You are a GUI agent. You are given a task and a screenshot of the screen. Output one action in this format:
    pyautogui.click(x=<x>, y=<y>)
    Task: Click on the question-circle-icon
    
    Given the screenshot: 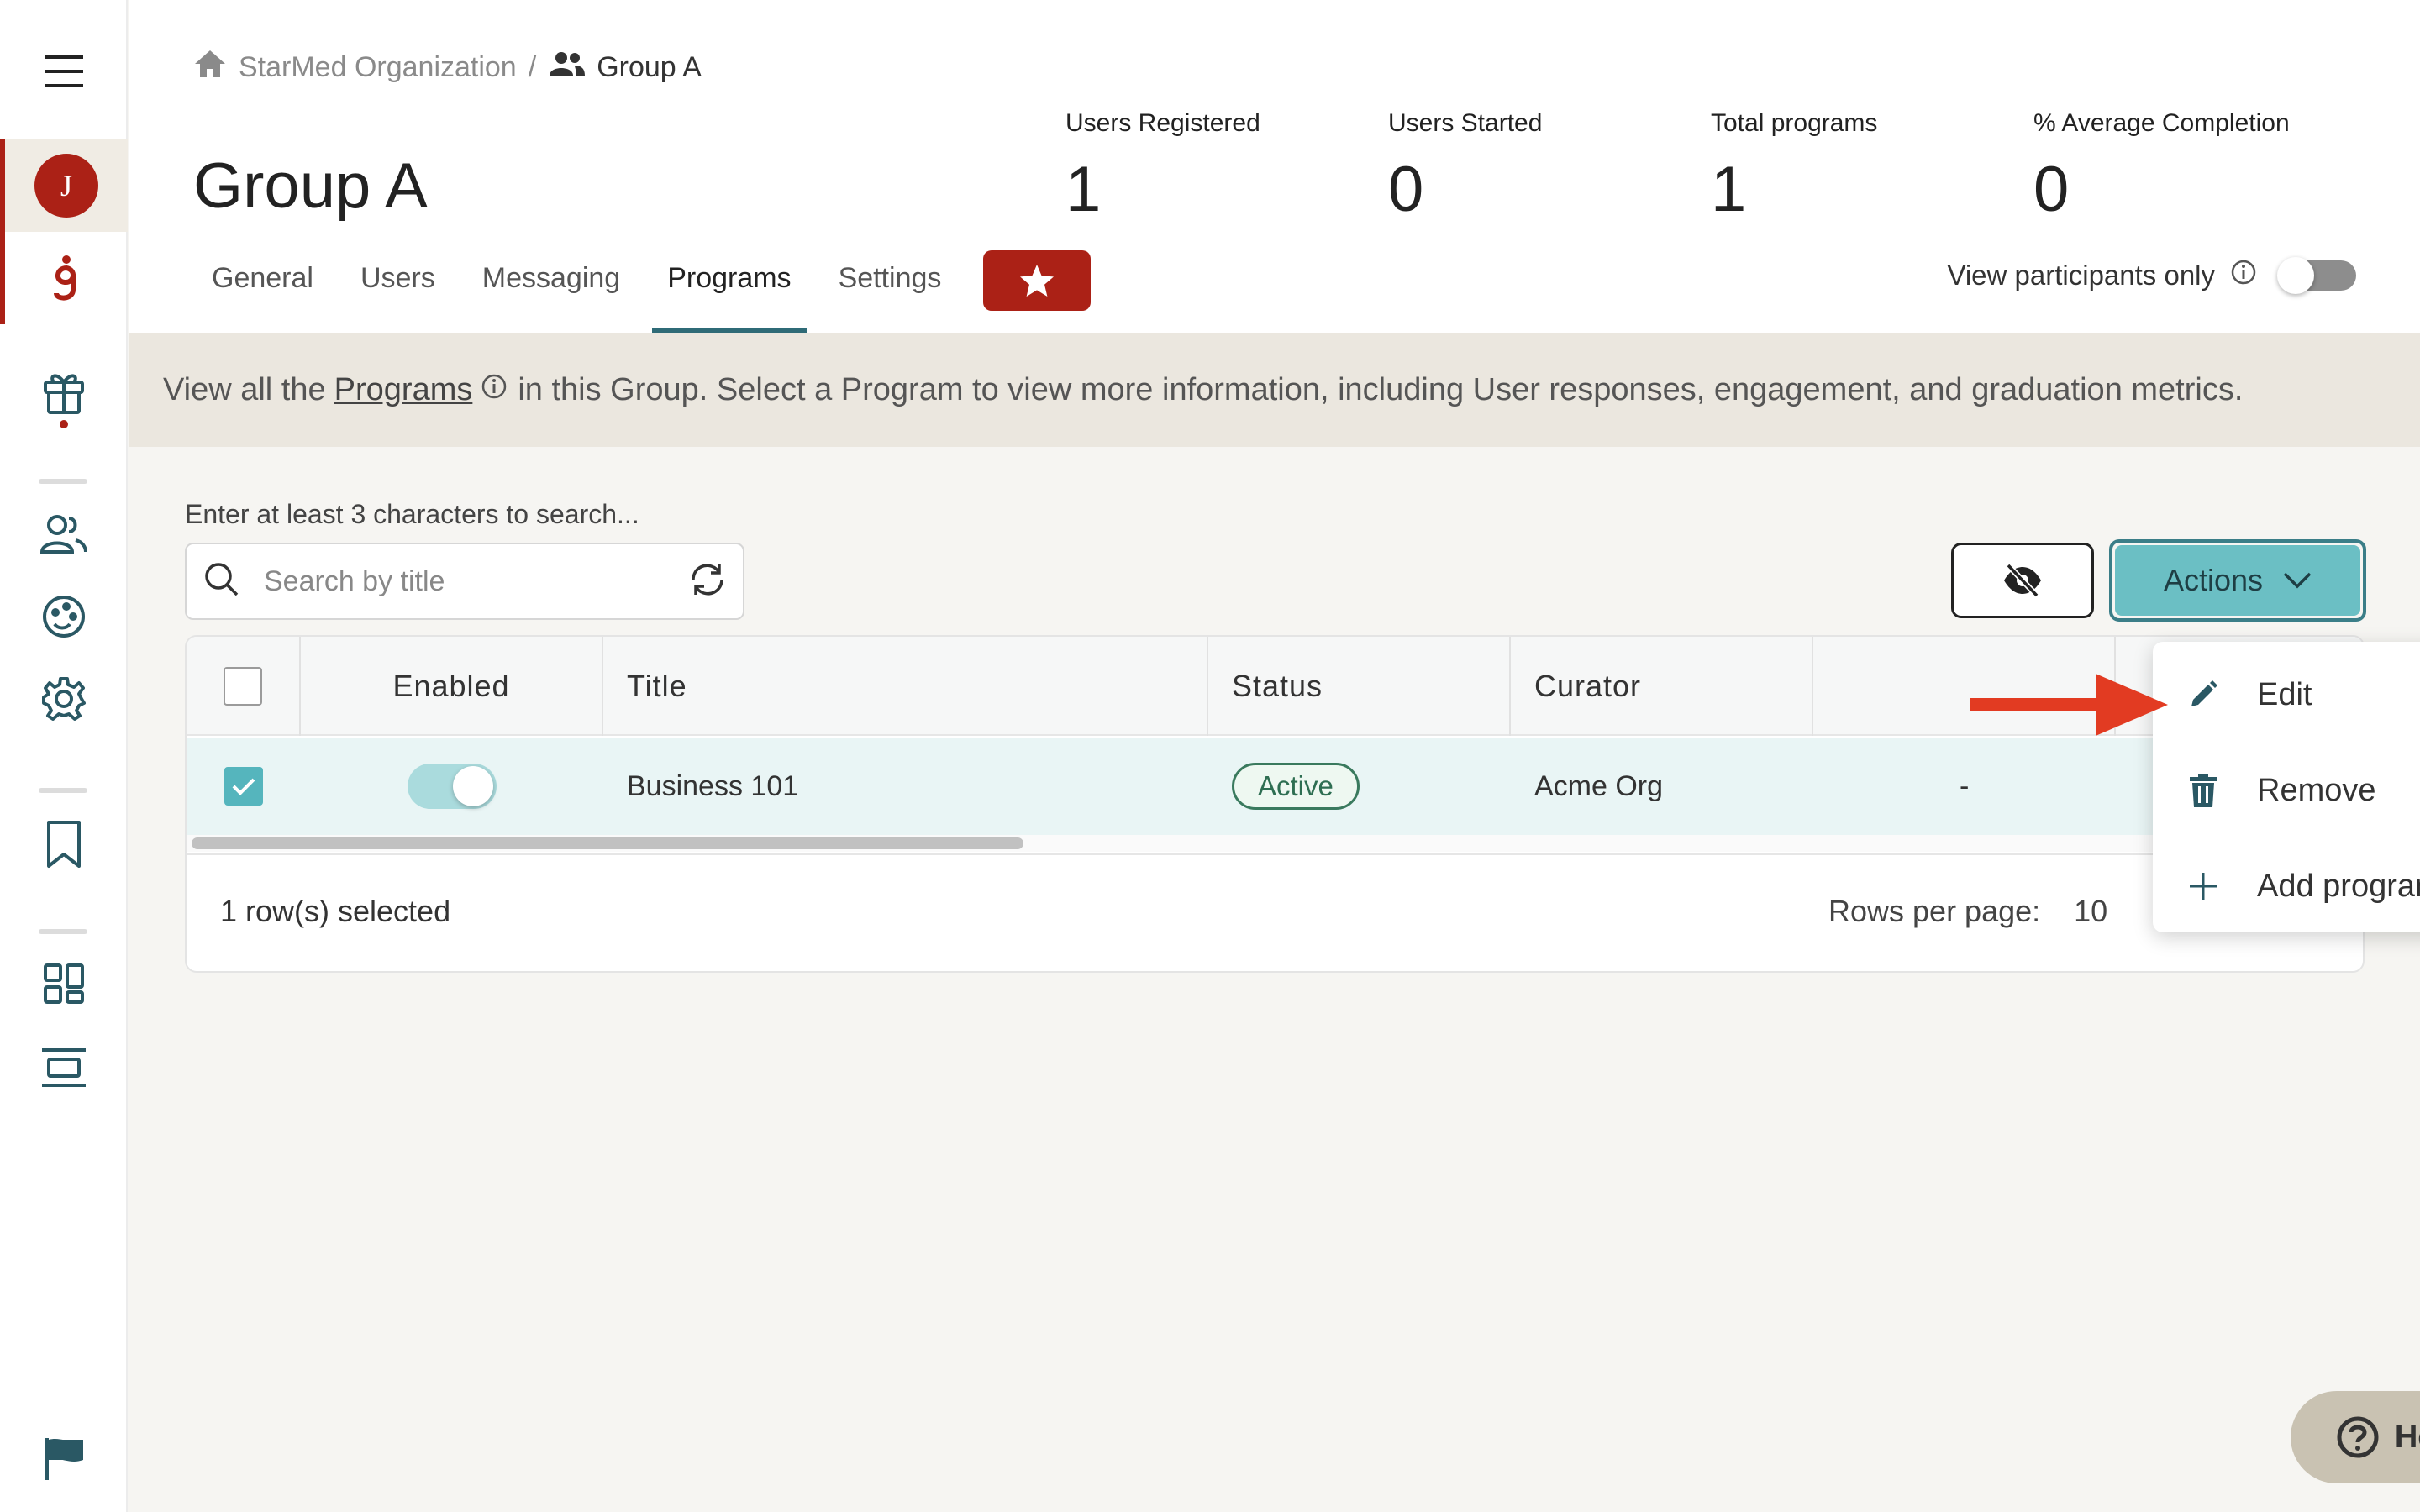 What is the action you would take?
    pyautogui.click(x=2358, y=1437)
    